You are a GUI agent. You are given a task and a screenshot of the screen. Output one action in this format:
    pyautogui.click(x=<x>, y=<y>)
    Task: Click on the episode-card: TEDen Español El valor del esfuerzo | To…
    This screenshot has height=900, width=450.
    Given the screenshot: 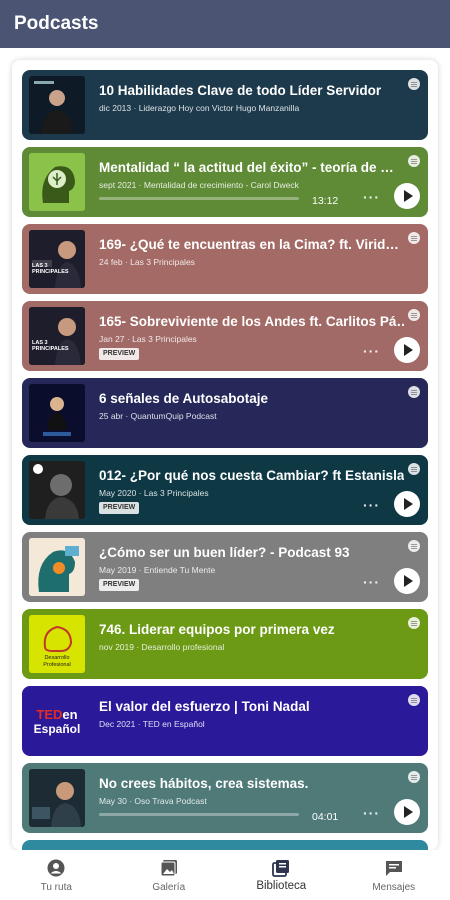 What is the action you would take?
    pyautogui.click(x=225, y=721)
    